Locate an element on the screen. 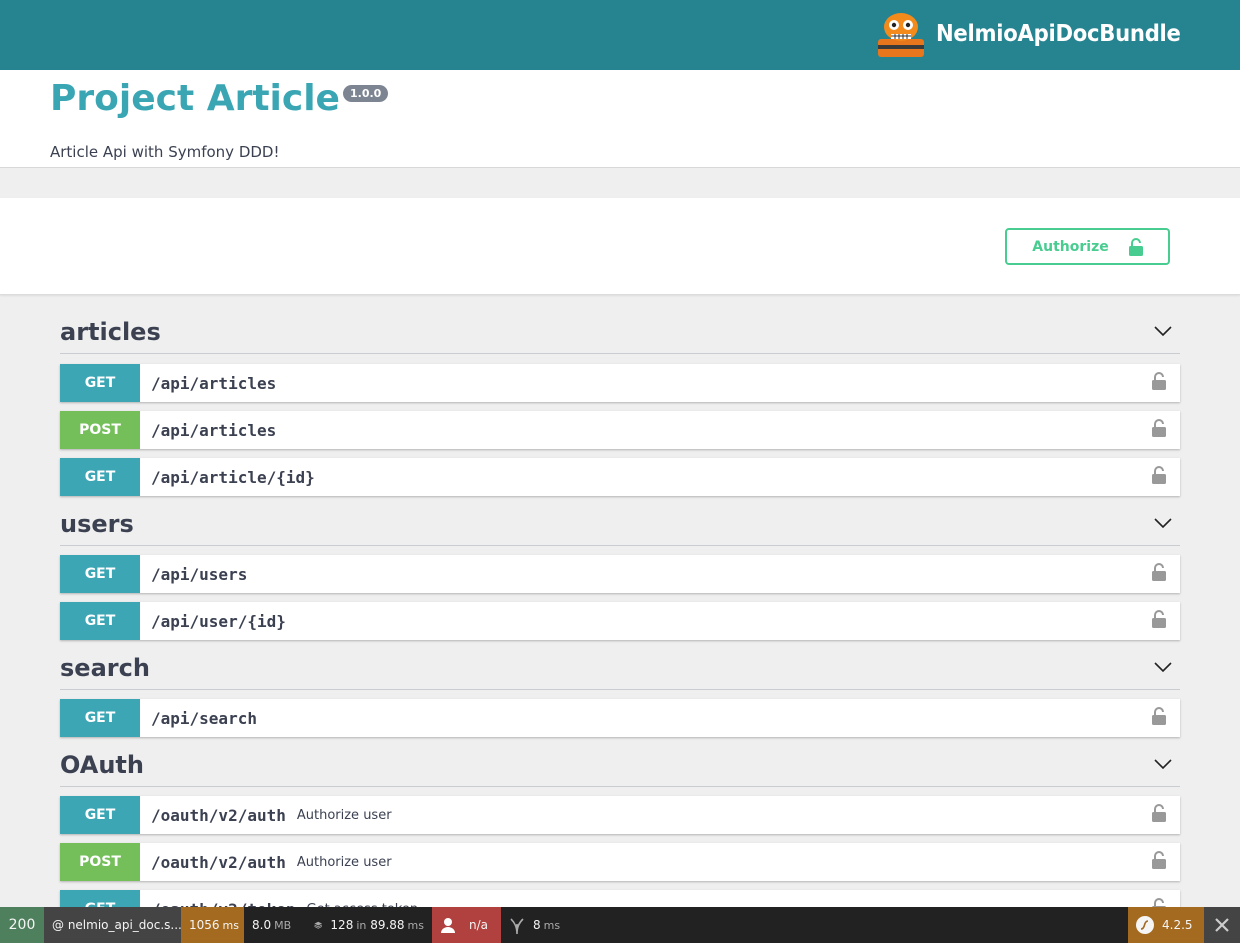  close-toolbar-button is located at coordinates (1222, 925).